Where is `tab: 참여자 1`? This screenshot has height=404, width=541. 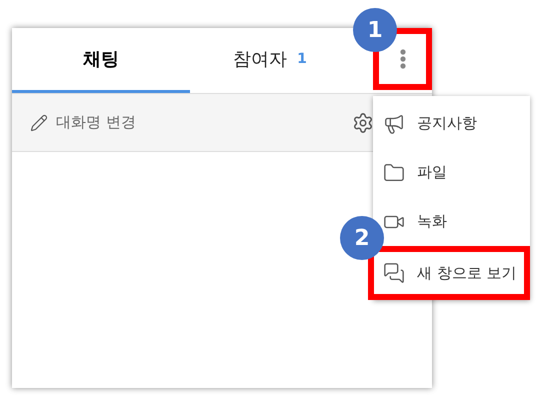
tab: 참여자 1 is located at coordinates (270, 60).